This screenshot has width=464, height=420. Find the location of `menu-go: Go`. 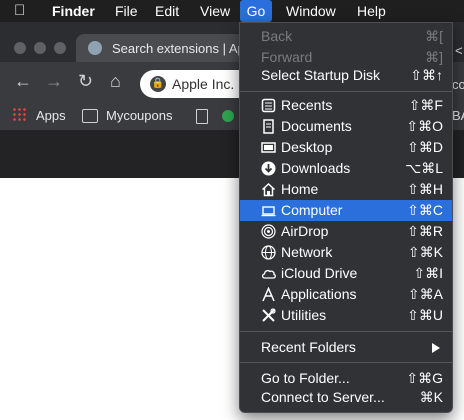

menu-go: Go is located at coordinates (256, 11).